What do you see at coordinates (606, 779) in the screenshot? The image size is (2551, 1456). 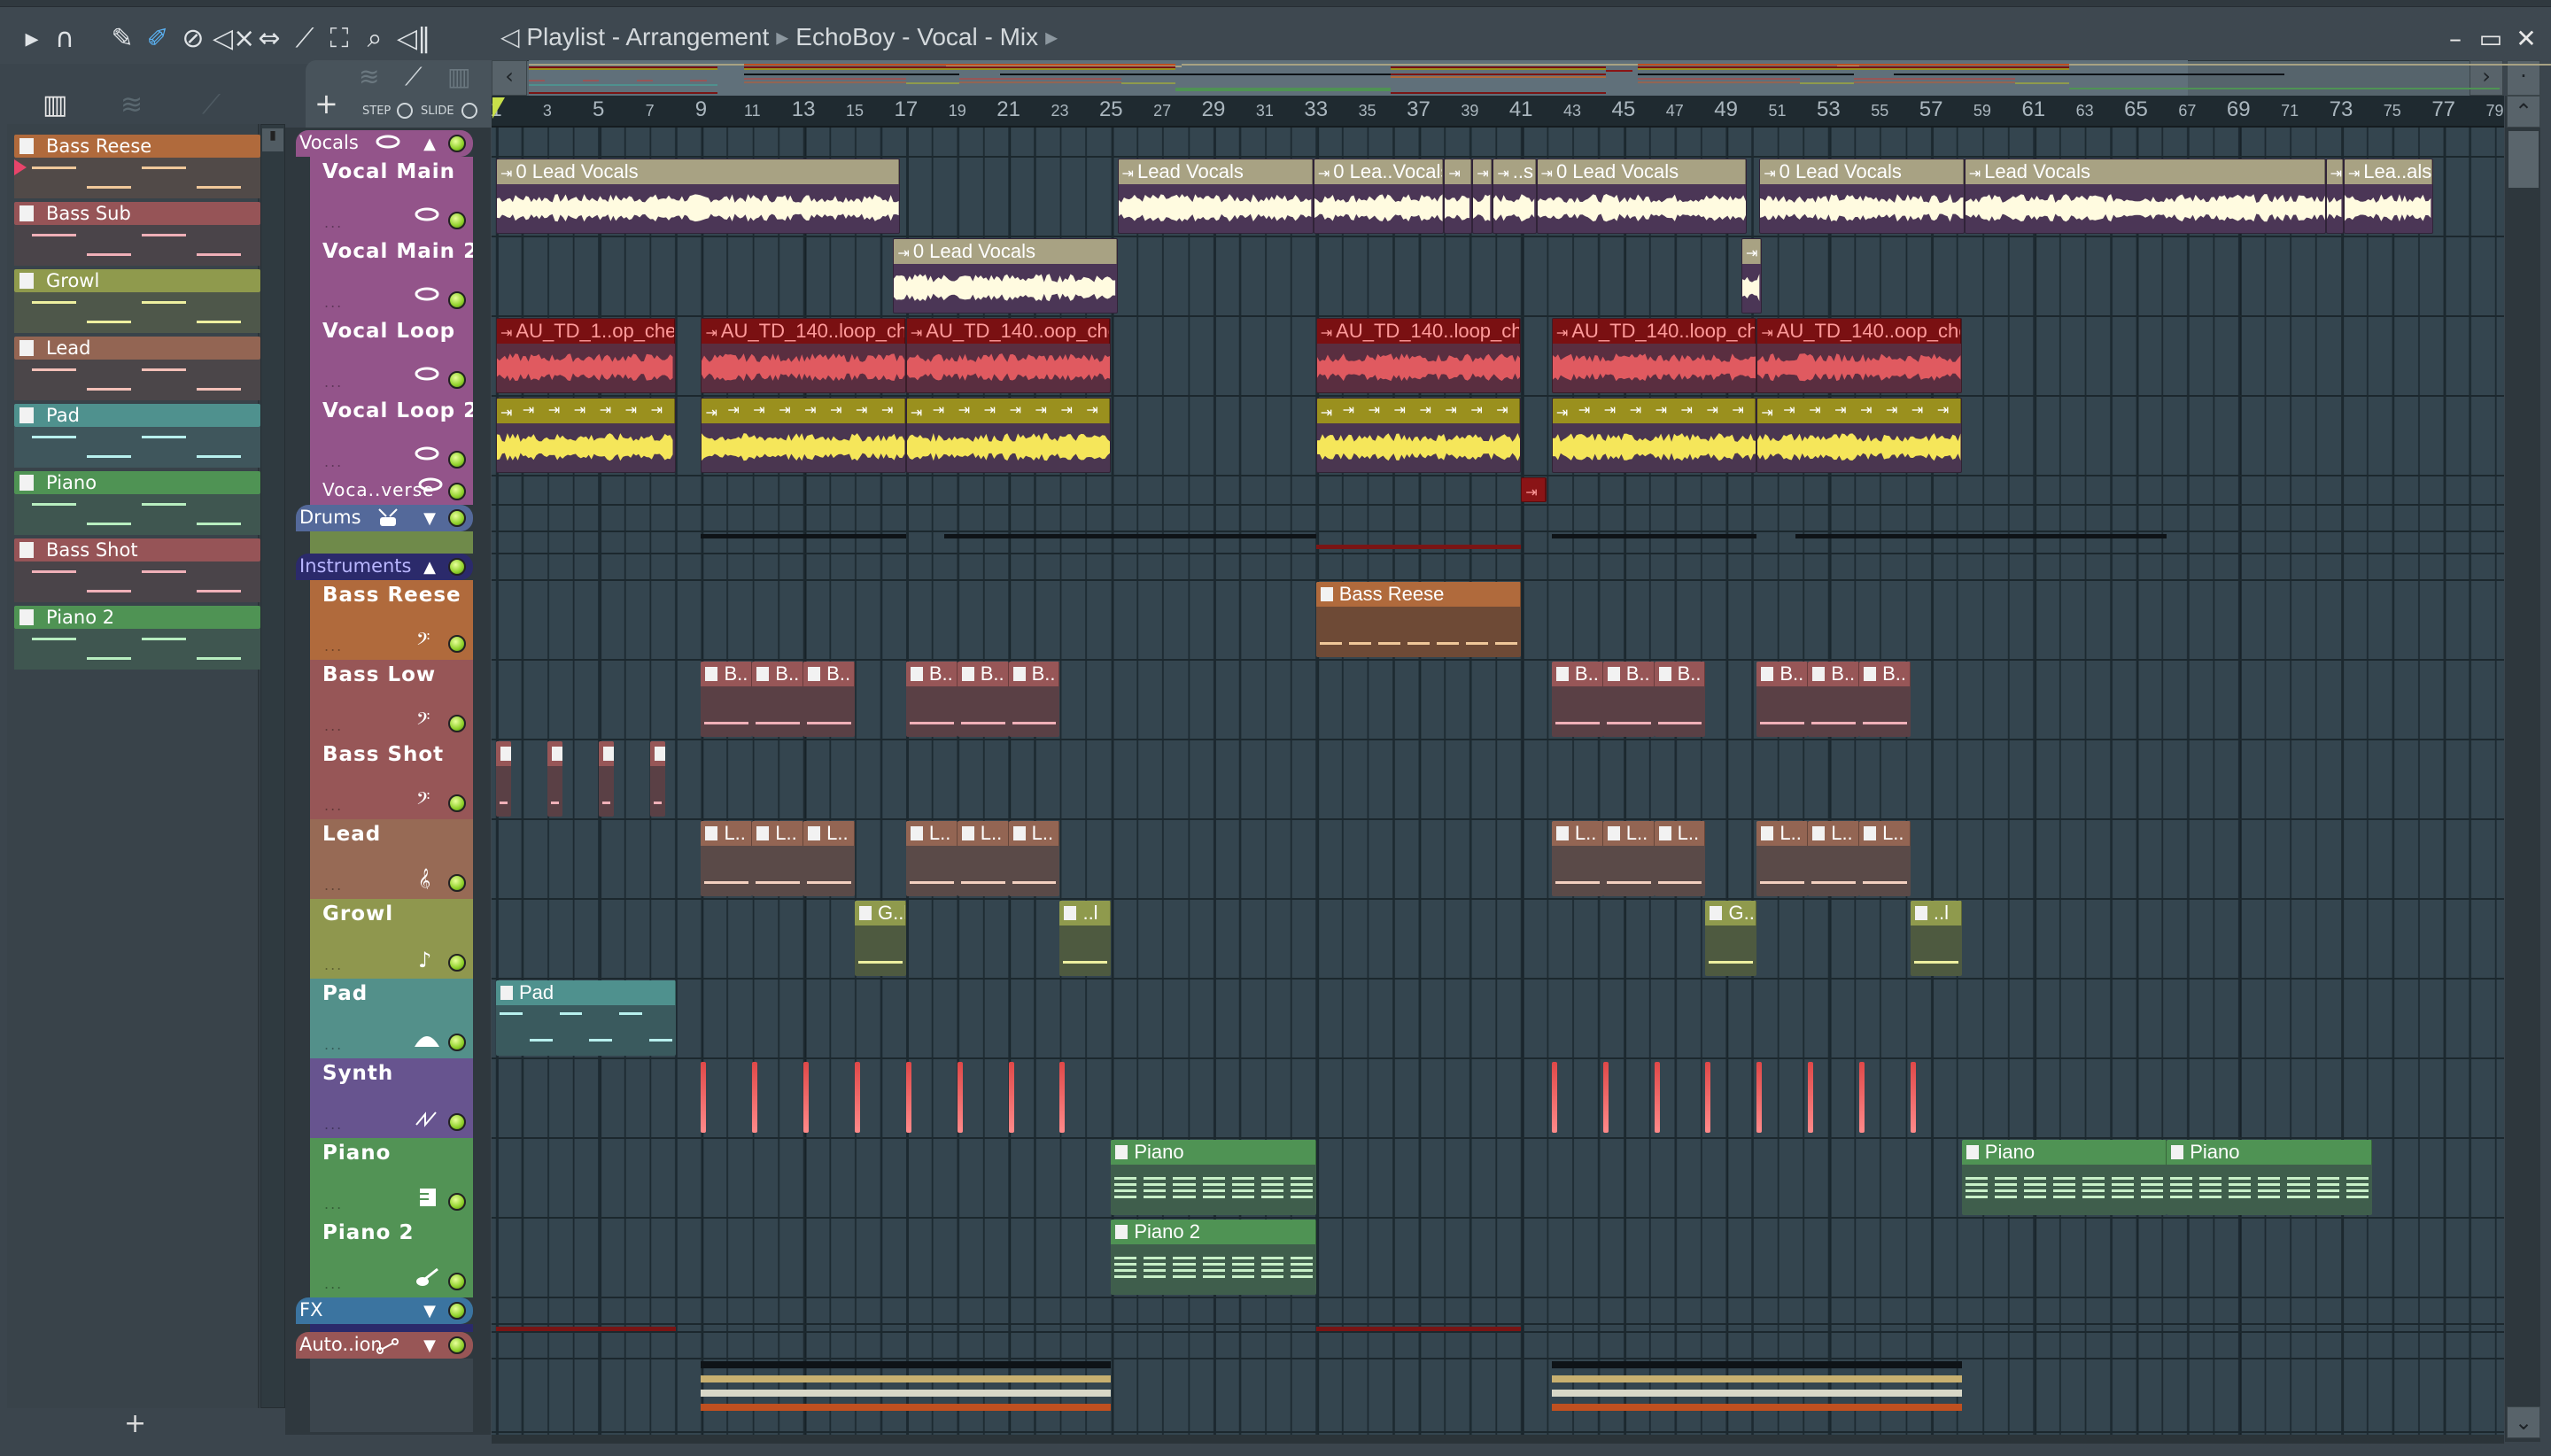 I see `pattern-clip` at bounding box center [606, 779].